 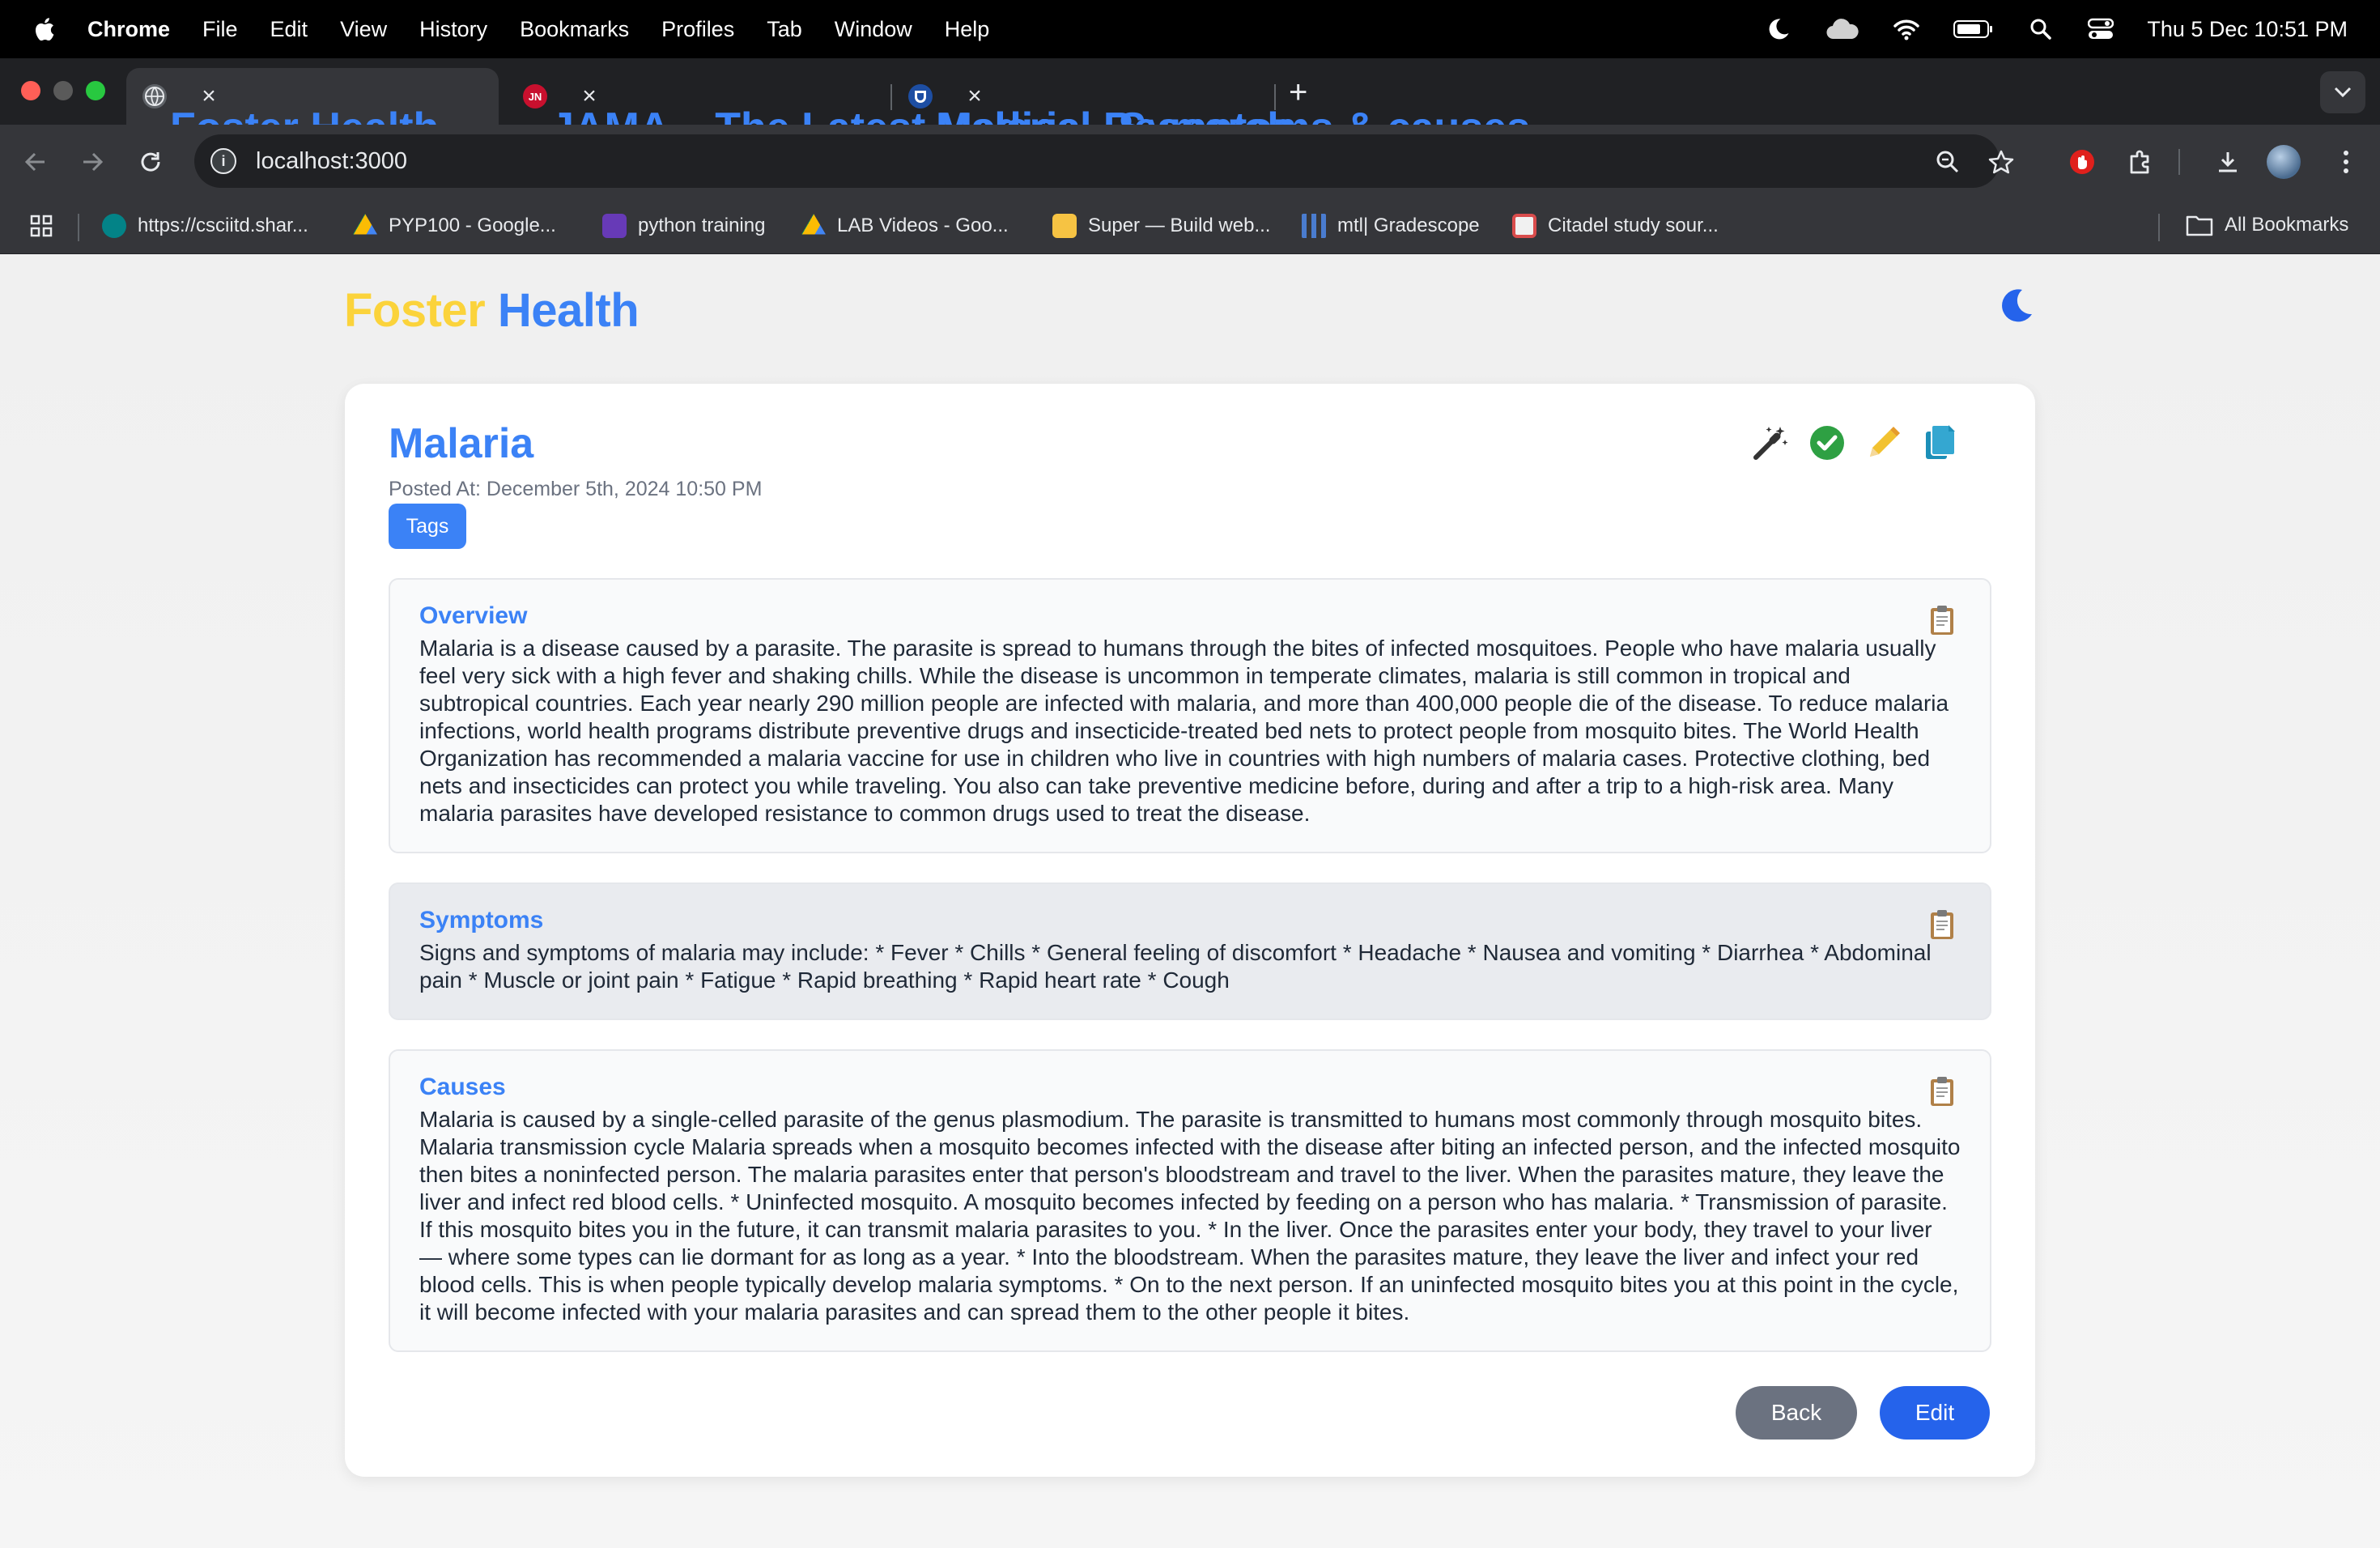 I want to click on all-bookmarks: All Bookmarks, so click(x=2267, y=225).